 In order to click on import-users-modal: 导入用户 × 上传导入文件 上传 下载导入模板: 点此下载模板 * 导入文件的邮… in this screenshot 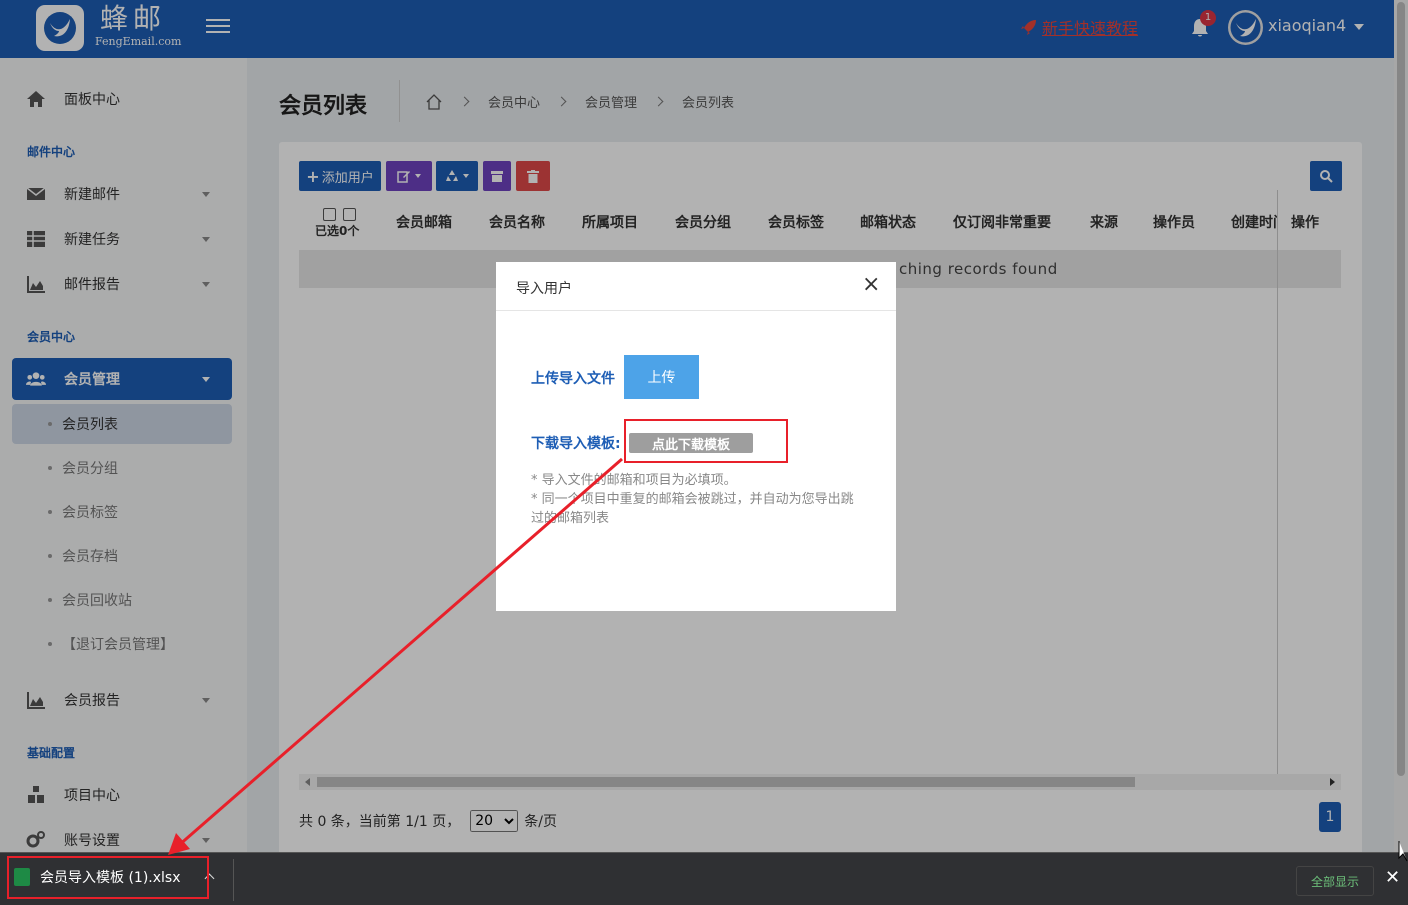, I will do `click(696, 436)`.